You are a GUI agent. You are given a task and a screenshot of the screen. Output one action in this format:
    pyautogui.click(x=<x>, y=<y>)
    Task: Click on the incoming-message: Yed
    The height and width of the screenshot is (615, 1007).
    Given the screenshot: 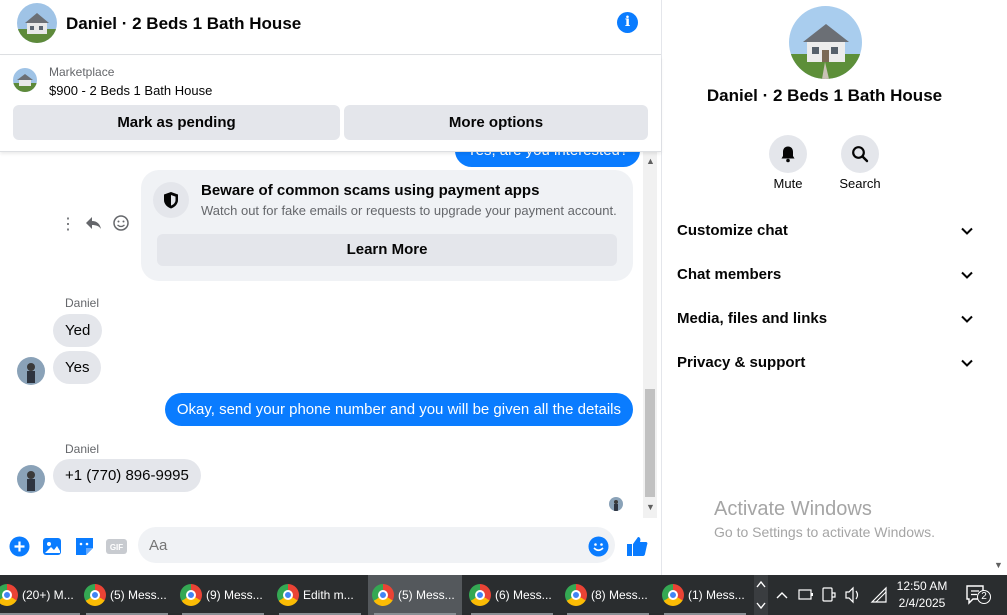 What is the action you would take?
    pyautogui.click(x=78, y=330)
    